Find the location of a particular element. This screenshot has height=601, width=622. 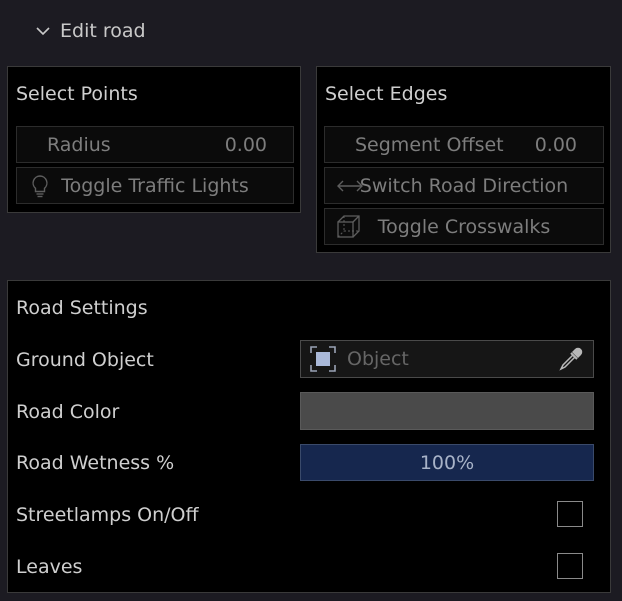

toggle-traffic-lights-label: Toggle Traffic Lights is located at coordinates (155, 185).